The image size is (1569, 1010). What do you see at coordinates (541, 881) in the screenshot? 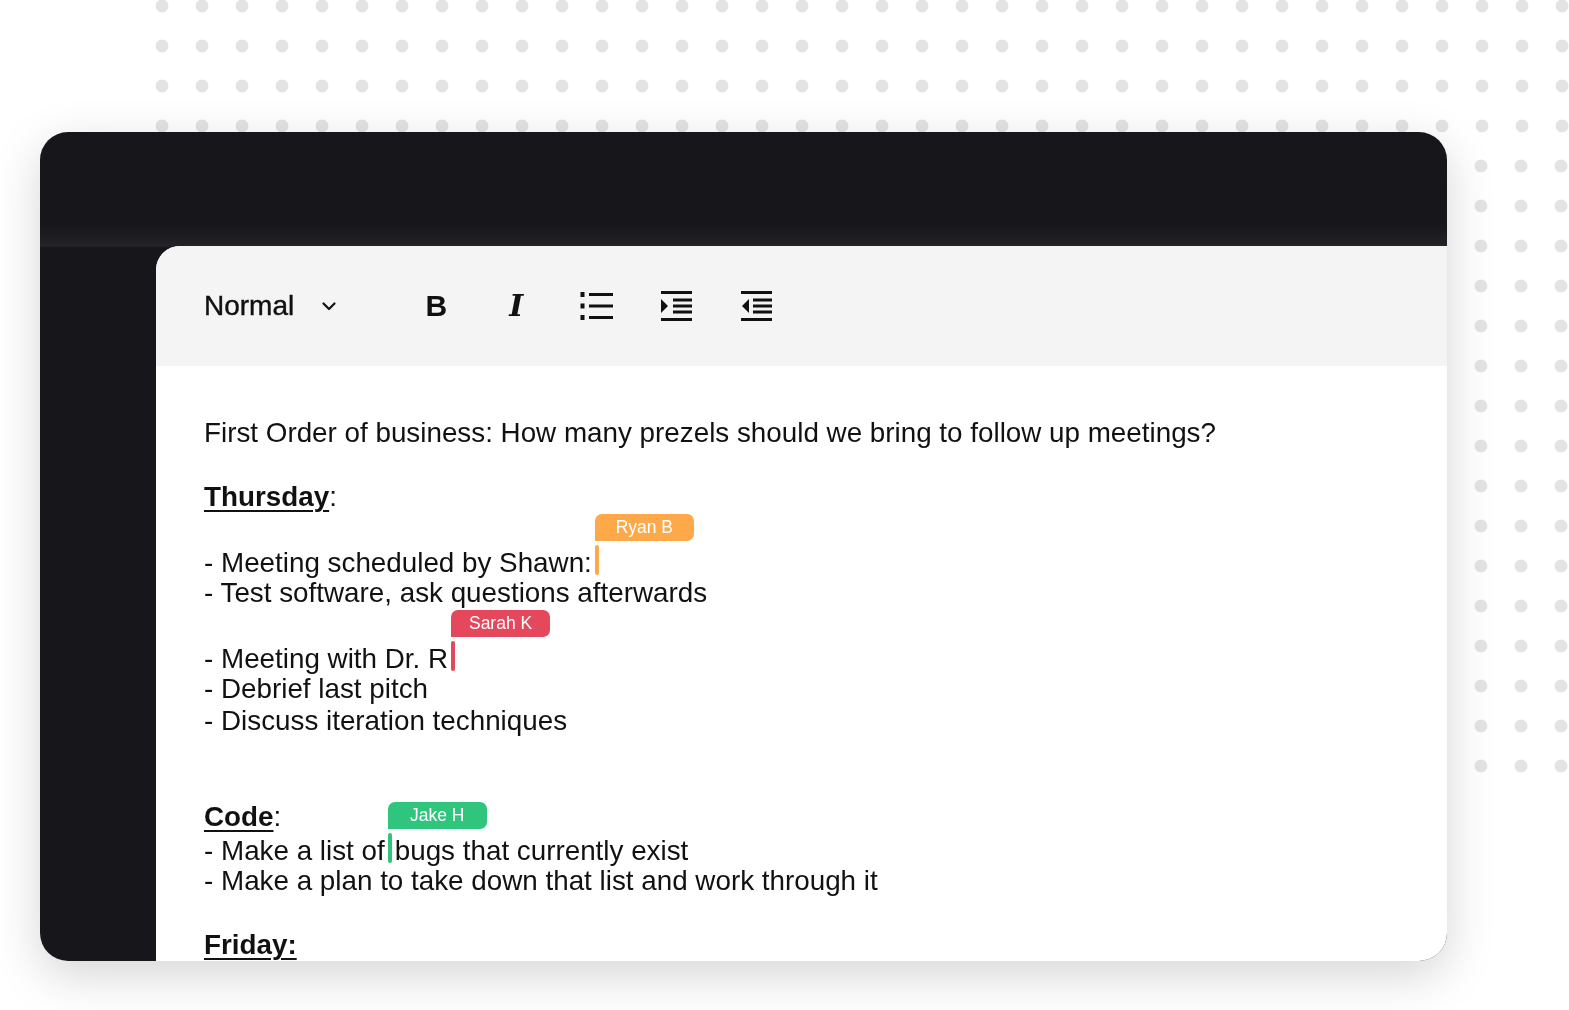
I see `text-line: - Make a plan to take down that list and work through it` at bounding box center [541, 881].